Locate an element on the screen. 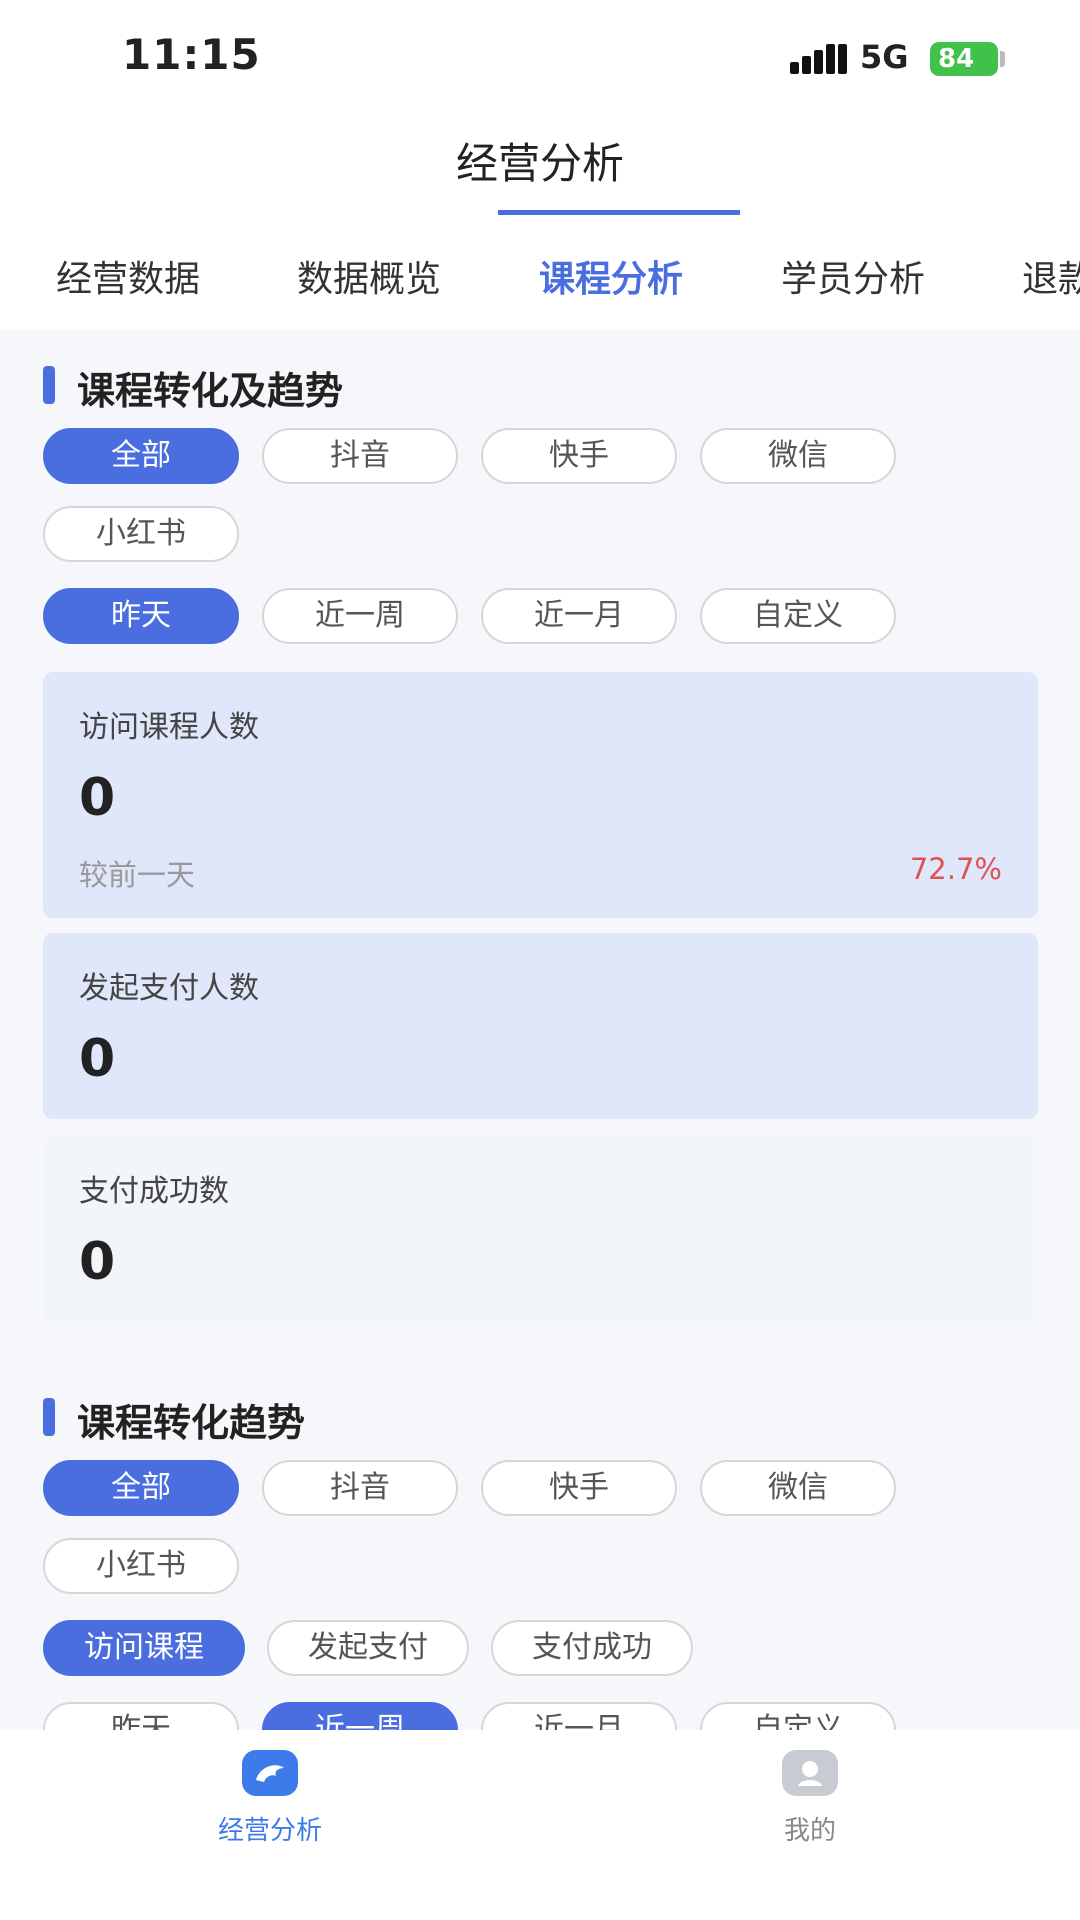 This screenshot has width=1080, height=1920. tab-refund: 退款 is located at coordinates (1051, 276).